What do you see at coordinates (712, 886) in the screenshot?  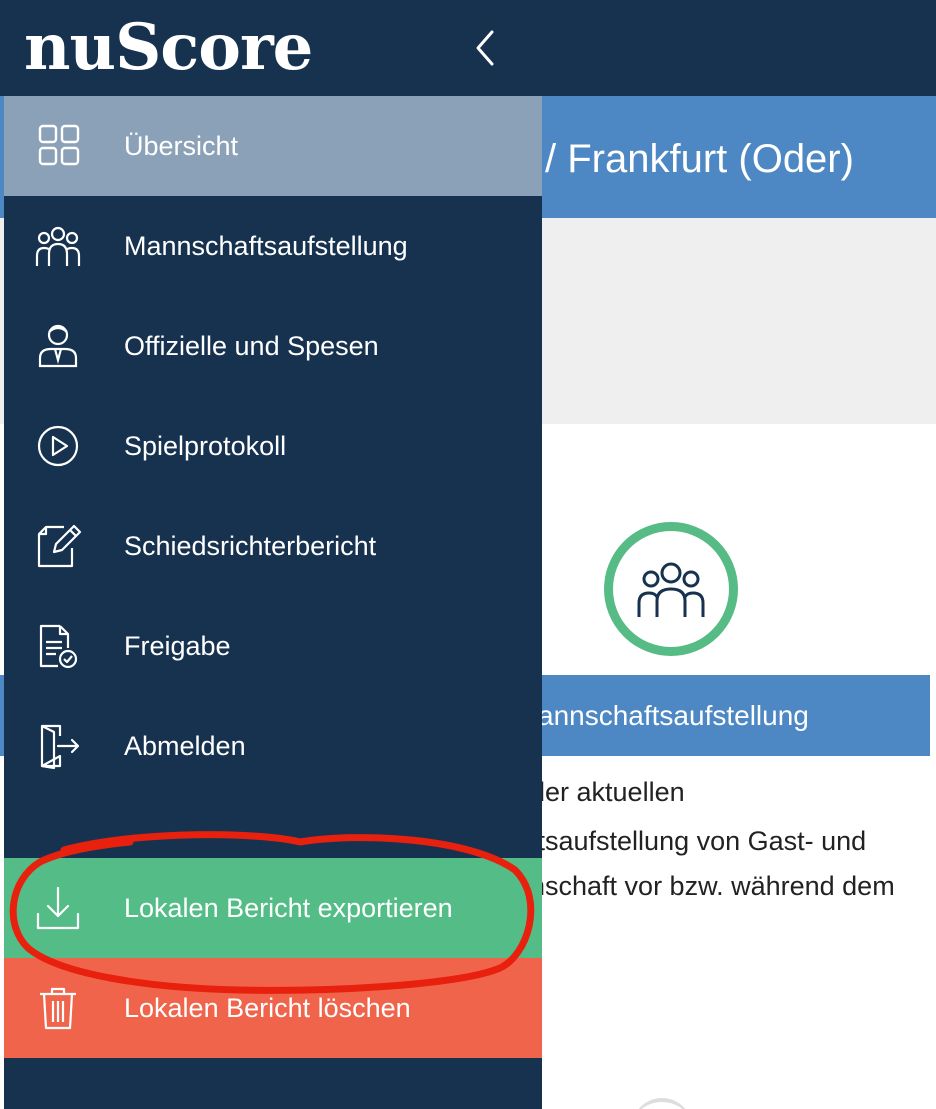 I see `card-description-line: nschaft vor bzw. während dem` at bounding box center [712, 886].